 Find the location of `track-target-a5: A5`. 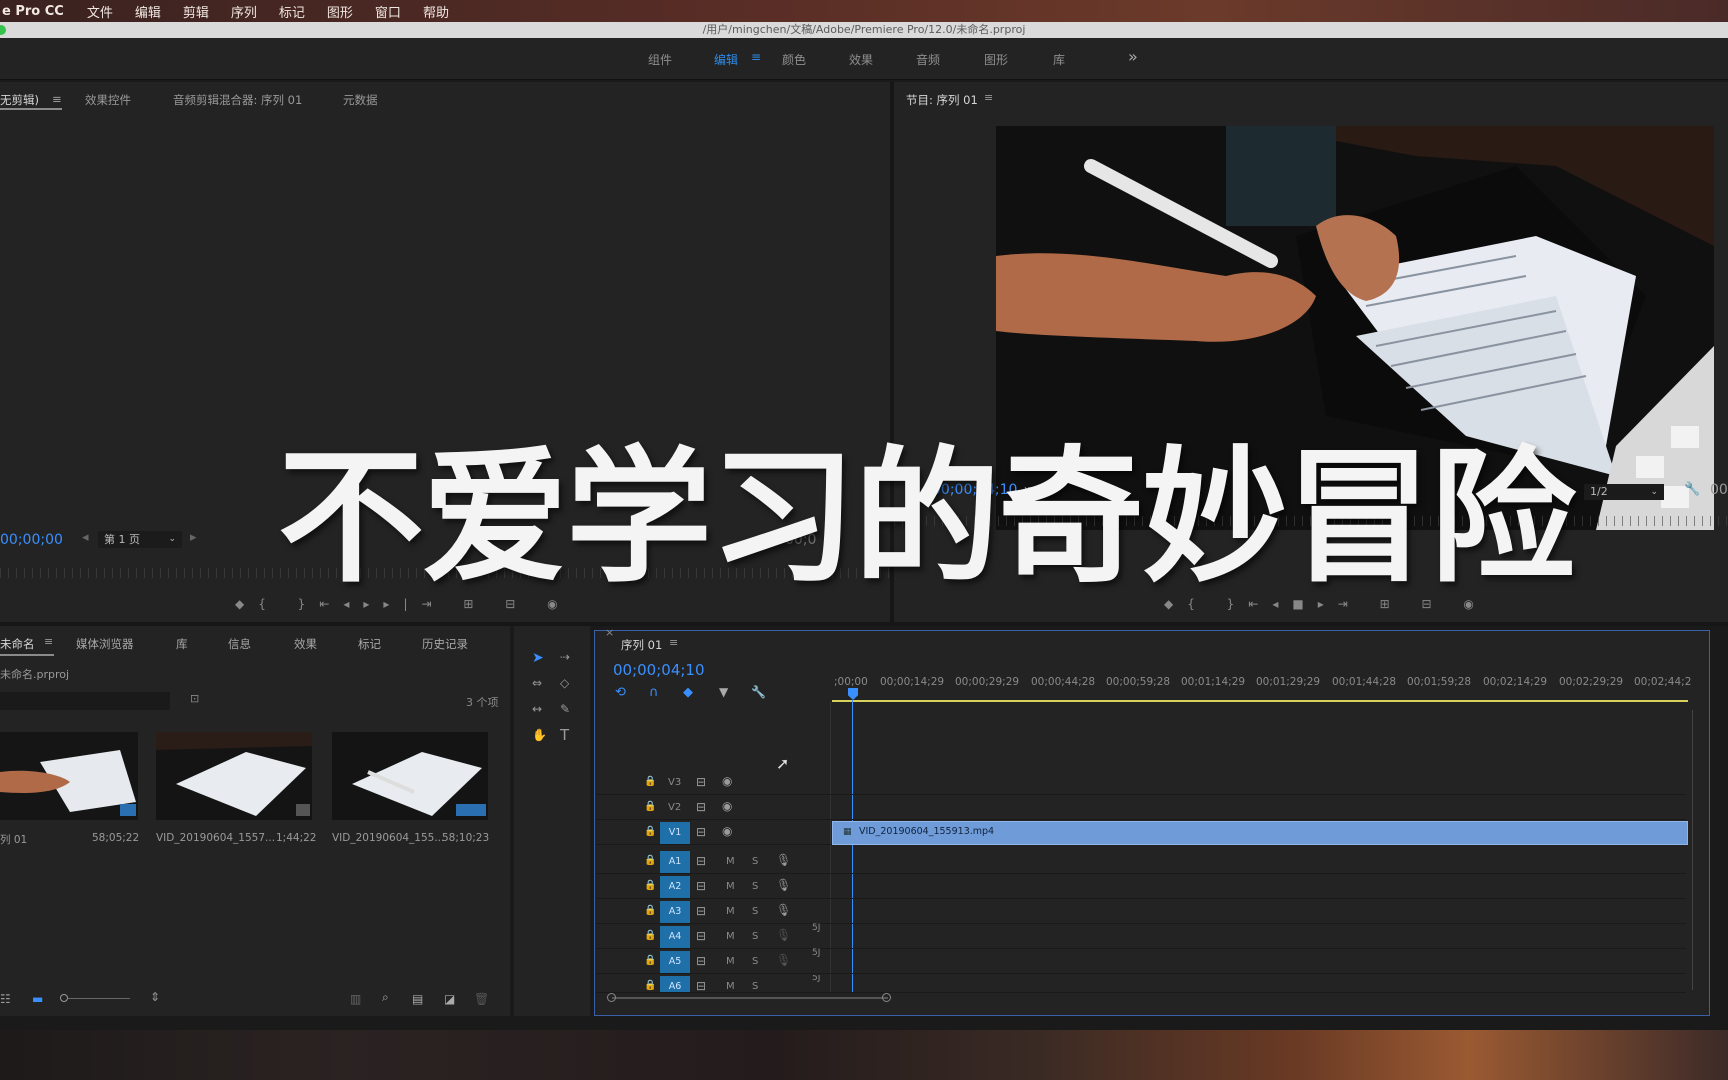

track-target-a5: A5 is located at coordinates (675, 962).